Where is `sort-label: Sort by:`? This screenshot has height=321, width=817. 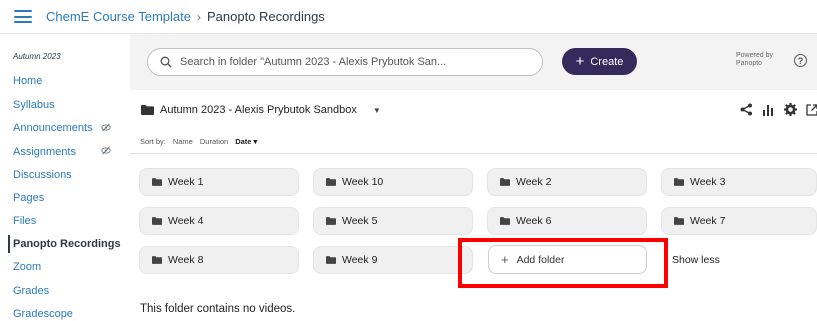
sort-label: Sort by: is located at coordinates (153, 141).